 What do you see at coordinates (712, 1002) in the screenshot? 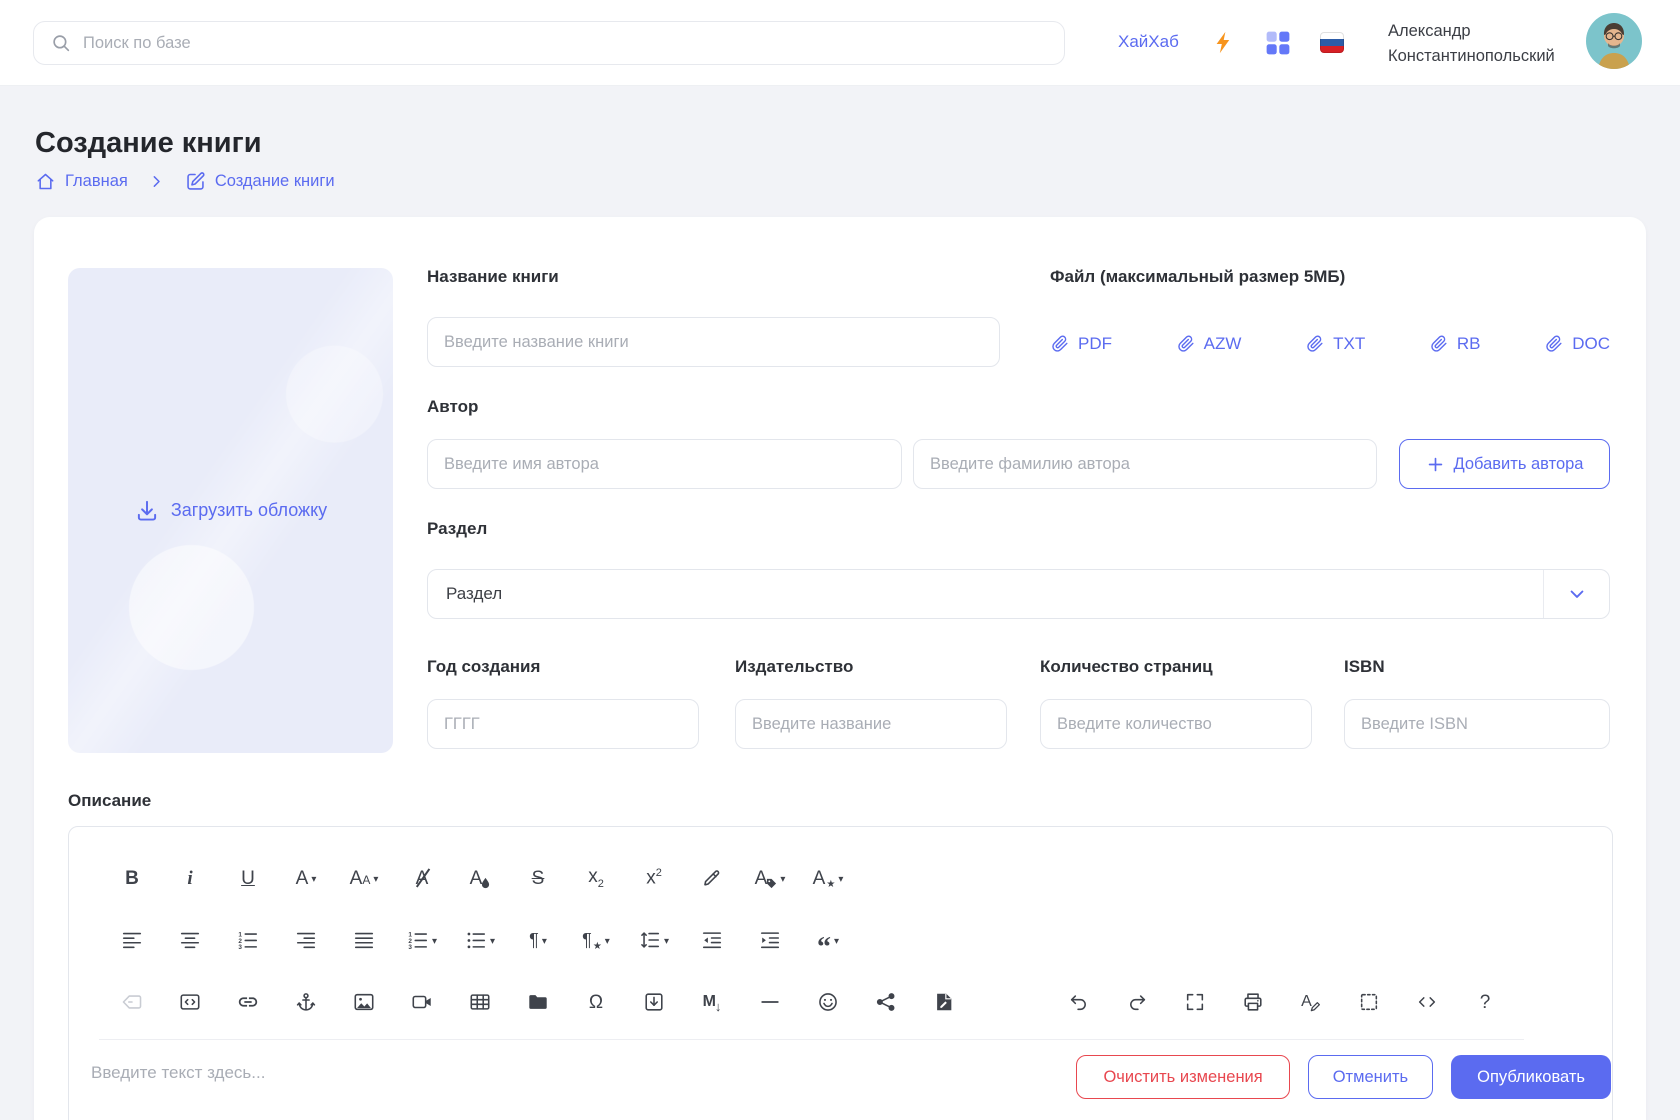
I see `toolbar-markdown-button: M ↓` at bounding box center [712, 1002].